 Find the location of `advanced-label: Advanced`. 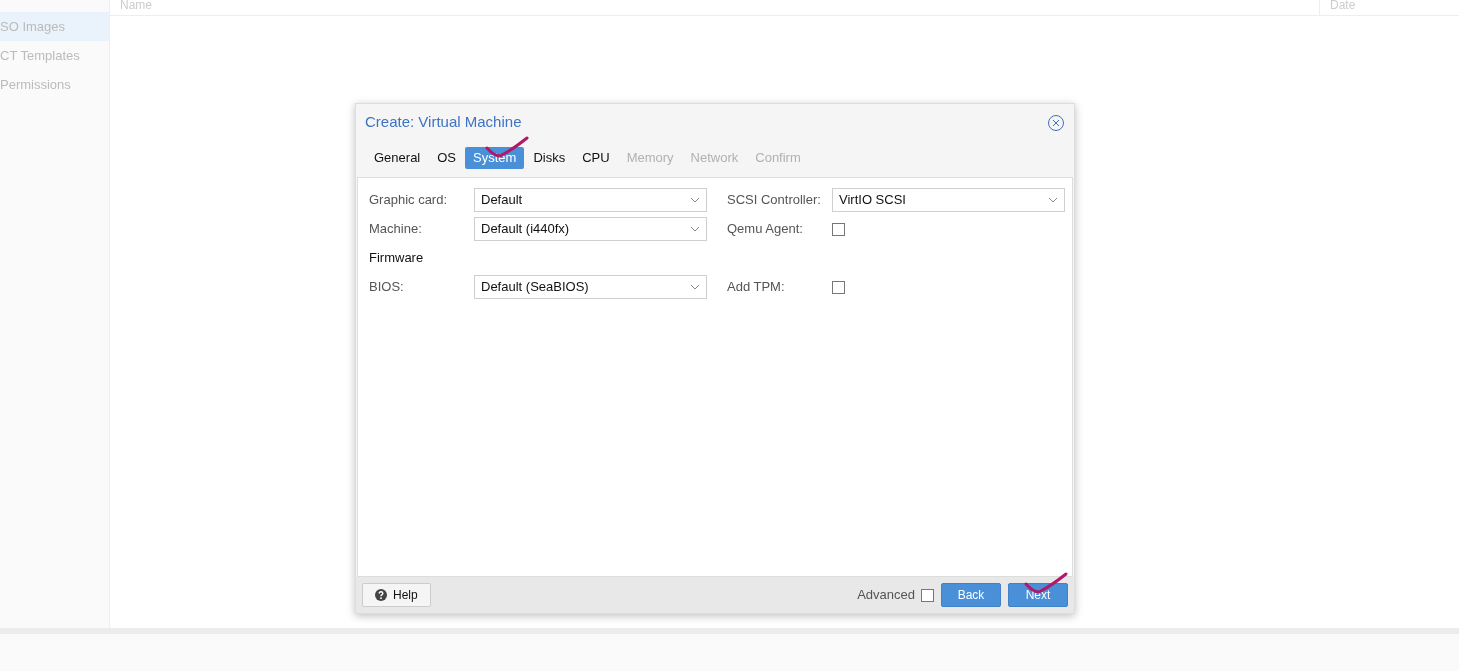

advanced-label: Advanced is located at coordinates (886, 595).